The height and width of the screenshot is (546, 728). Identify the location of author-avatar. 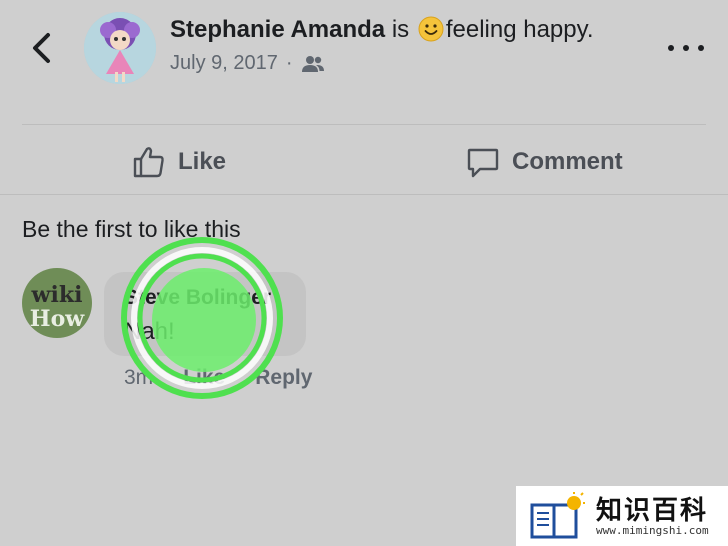
(120, 48).